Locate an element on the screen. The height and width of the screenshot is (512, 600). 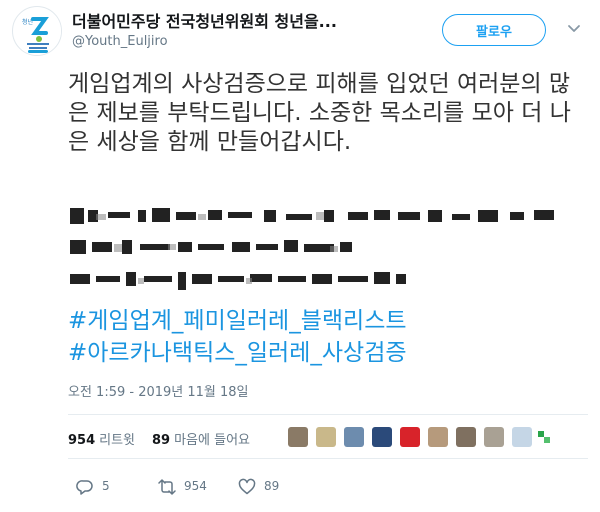
like-stat-label: 마음에 들어요 is located at coordinates (212, 440).